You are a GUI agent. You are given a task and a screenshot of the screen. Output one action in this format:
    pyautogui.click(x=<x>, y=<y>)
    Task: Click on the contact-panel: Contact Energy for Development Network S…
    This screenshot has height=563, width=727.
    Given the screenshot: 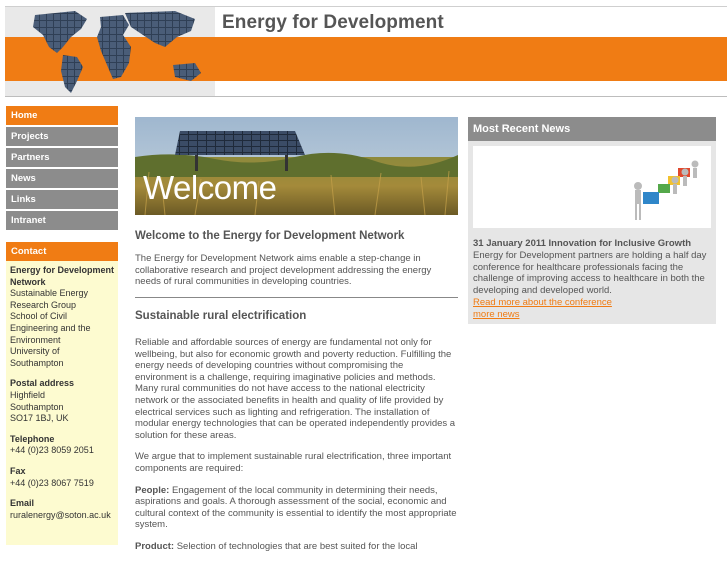 What is the action you would take?
    pyautogui.click(x=62, y=393)
    